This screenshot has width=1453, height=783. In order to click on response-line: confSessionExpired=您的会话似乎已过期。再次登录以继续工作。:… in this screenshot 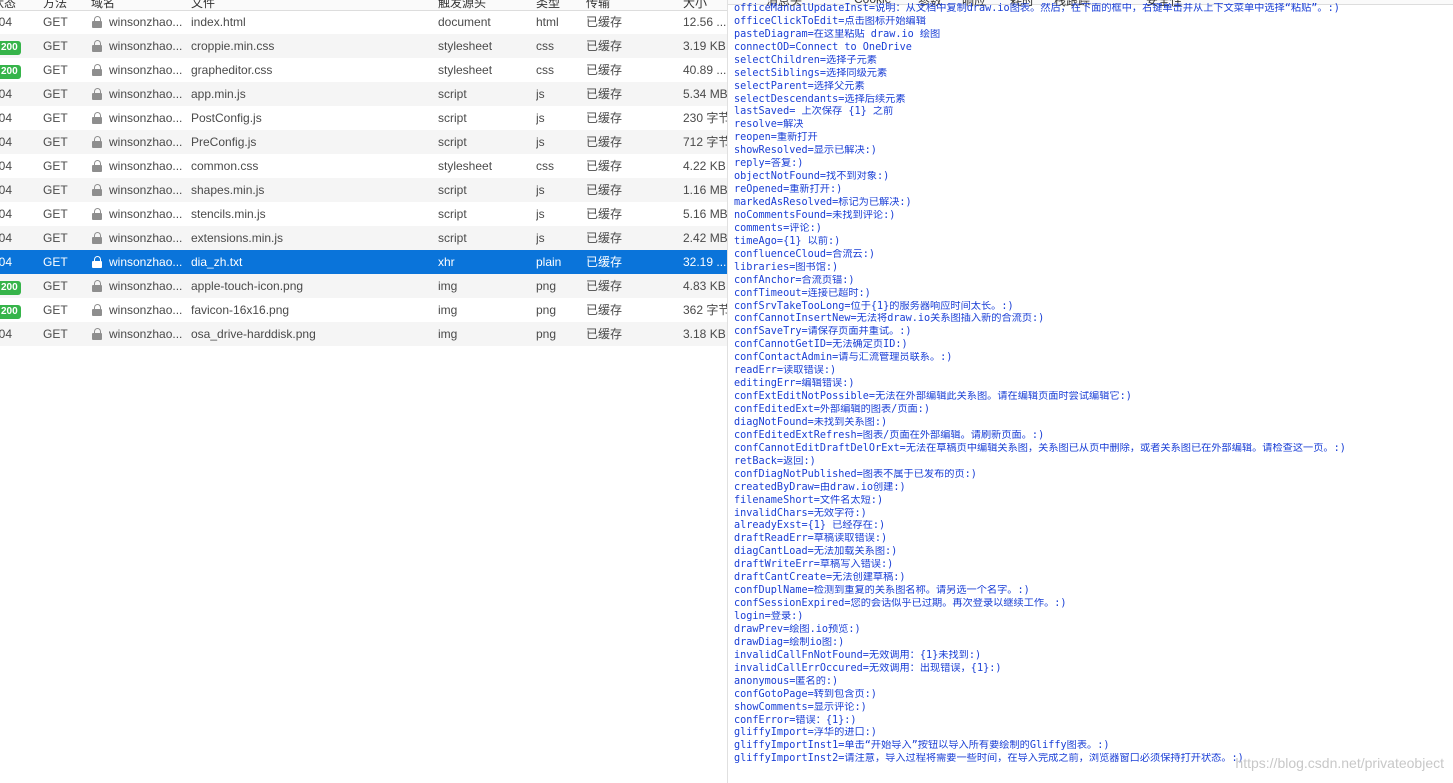, I will do `click(900, 604)`.